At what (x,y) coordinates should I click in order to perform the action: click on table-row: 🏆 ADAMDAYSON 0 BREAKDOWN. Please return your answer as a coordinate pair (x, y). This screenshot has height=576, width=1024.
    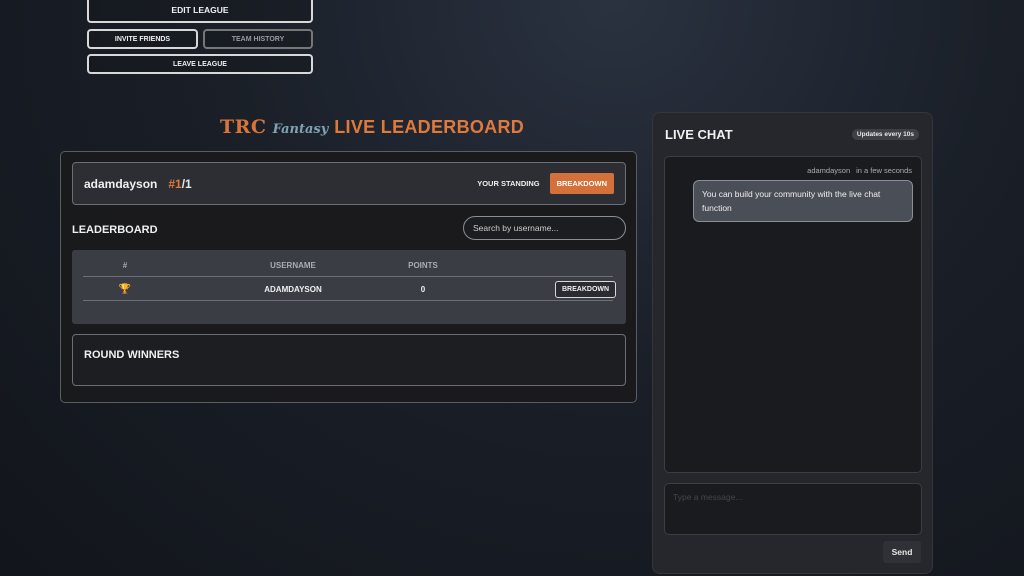
    Looking at the image, I should click on (350, 289).